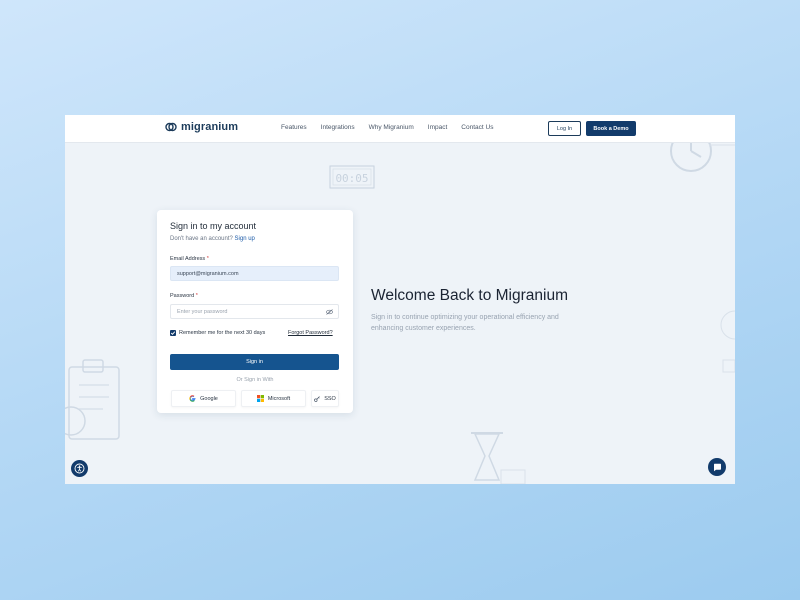  What do you see at coordinates (92, 399) in the screenshot?
I see `clipboard-decoration-icon` at bounding box center [92, 399].